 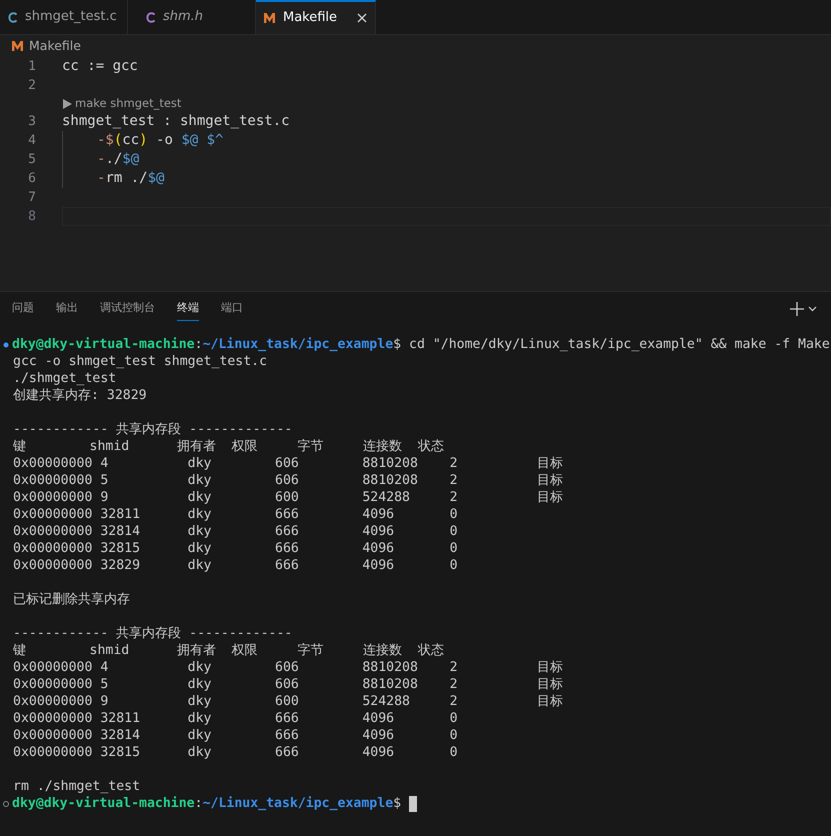 What do you see at coordinates (362, 18) in the screenshot?
I see `close-icon` at bounding box center [362, 18].